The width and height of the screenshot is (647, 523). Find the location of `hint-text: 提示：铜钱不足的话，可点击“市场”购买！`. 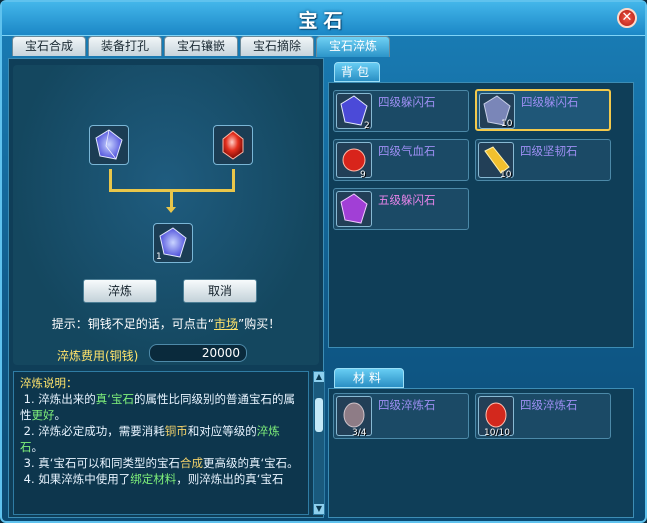

hint-text: 提示：铜钱不足的话，可点击“市场”购买！ is located at coordinates (166, 323).